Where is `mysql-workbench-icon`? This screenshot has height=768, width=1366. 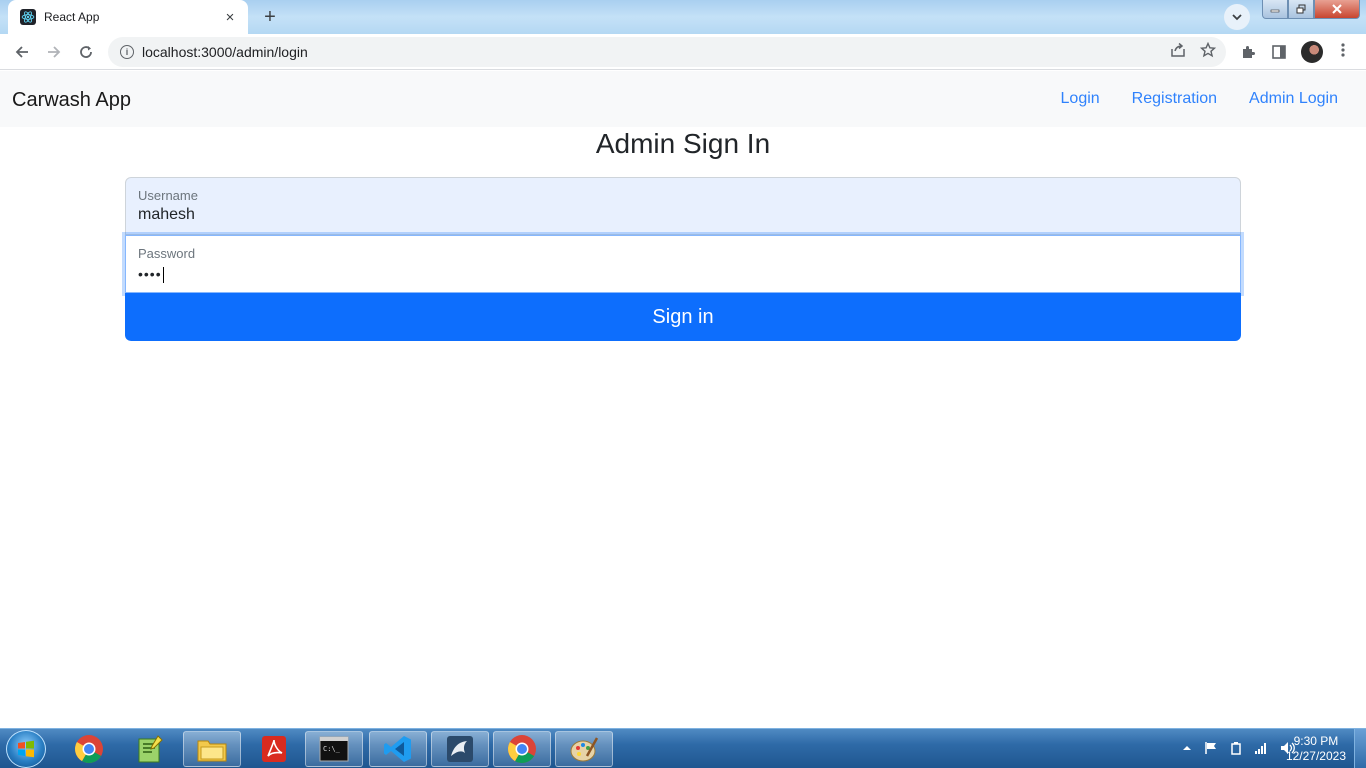 mysql-workbench-icon is located at coordinates (460, 749).